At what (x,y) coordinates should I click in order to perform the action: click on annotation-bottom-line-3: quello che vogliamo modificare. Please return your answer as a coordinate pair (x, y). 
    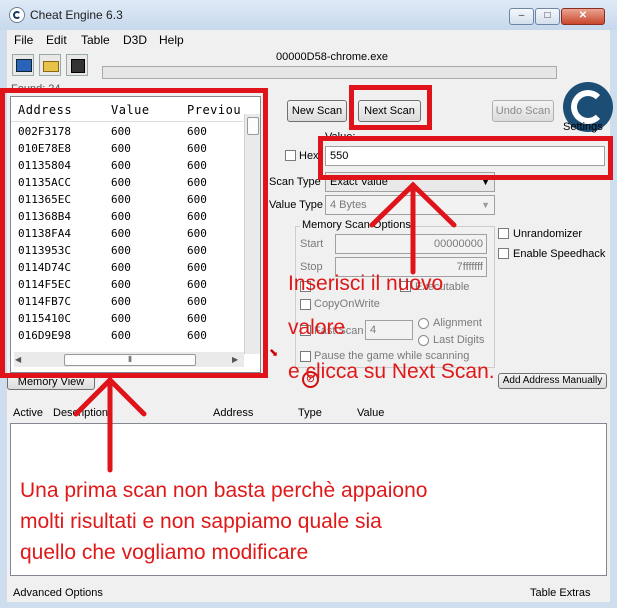
    Looking at the image, I should click on (164, 552).